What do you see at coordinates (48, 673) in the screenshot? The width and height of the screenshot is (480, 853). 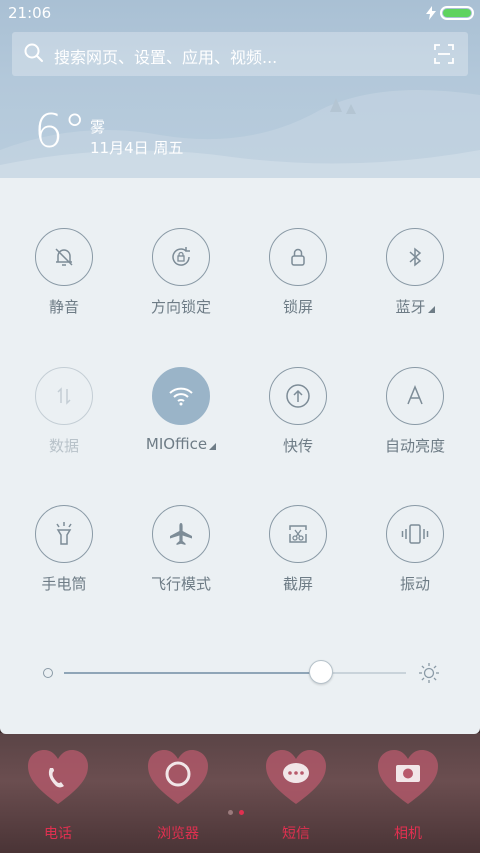 I see `brightness-low-icon` at bounding box center [48, 673].